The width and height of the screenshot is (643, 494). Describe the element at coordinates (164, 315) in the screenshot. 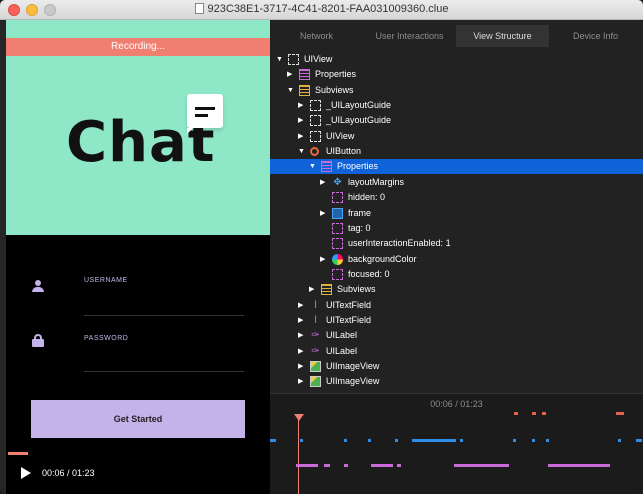

I see `username-field` at that location.